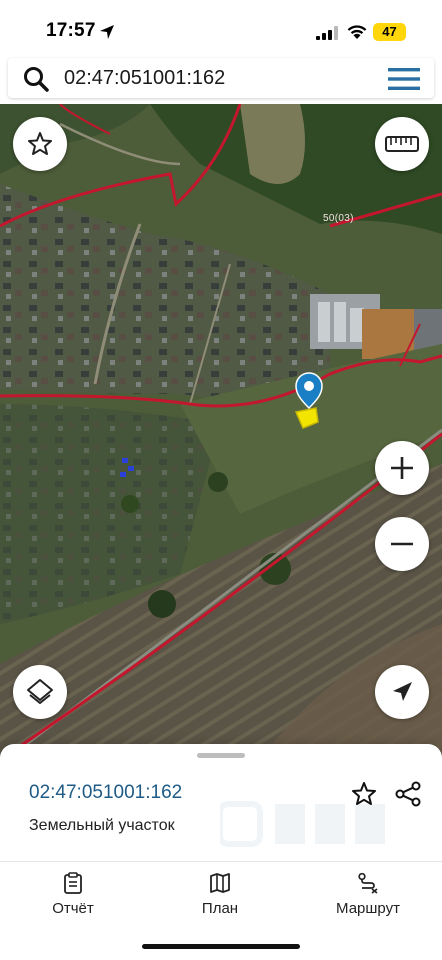 The height and width of the screenshot is (960, 442). Describe the element at coordinates (36, 79) in the screenshot. I see `search-icon` at that location.